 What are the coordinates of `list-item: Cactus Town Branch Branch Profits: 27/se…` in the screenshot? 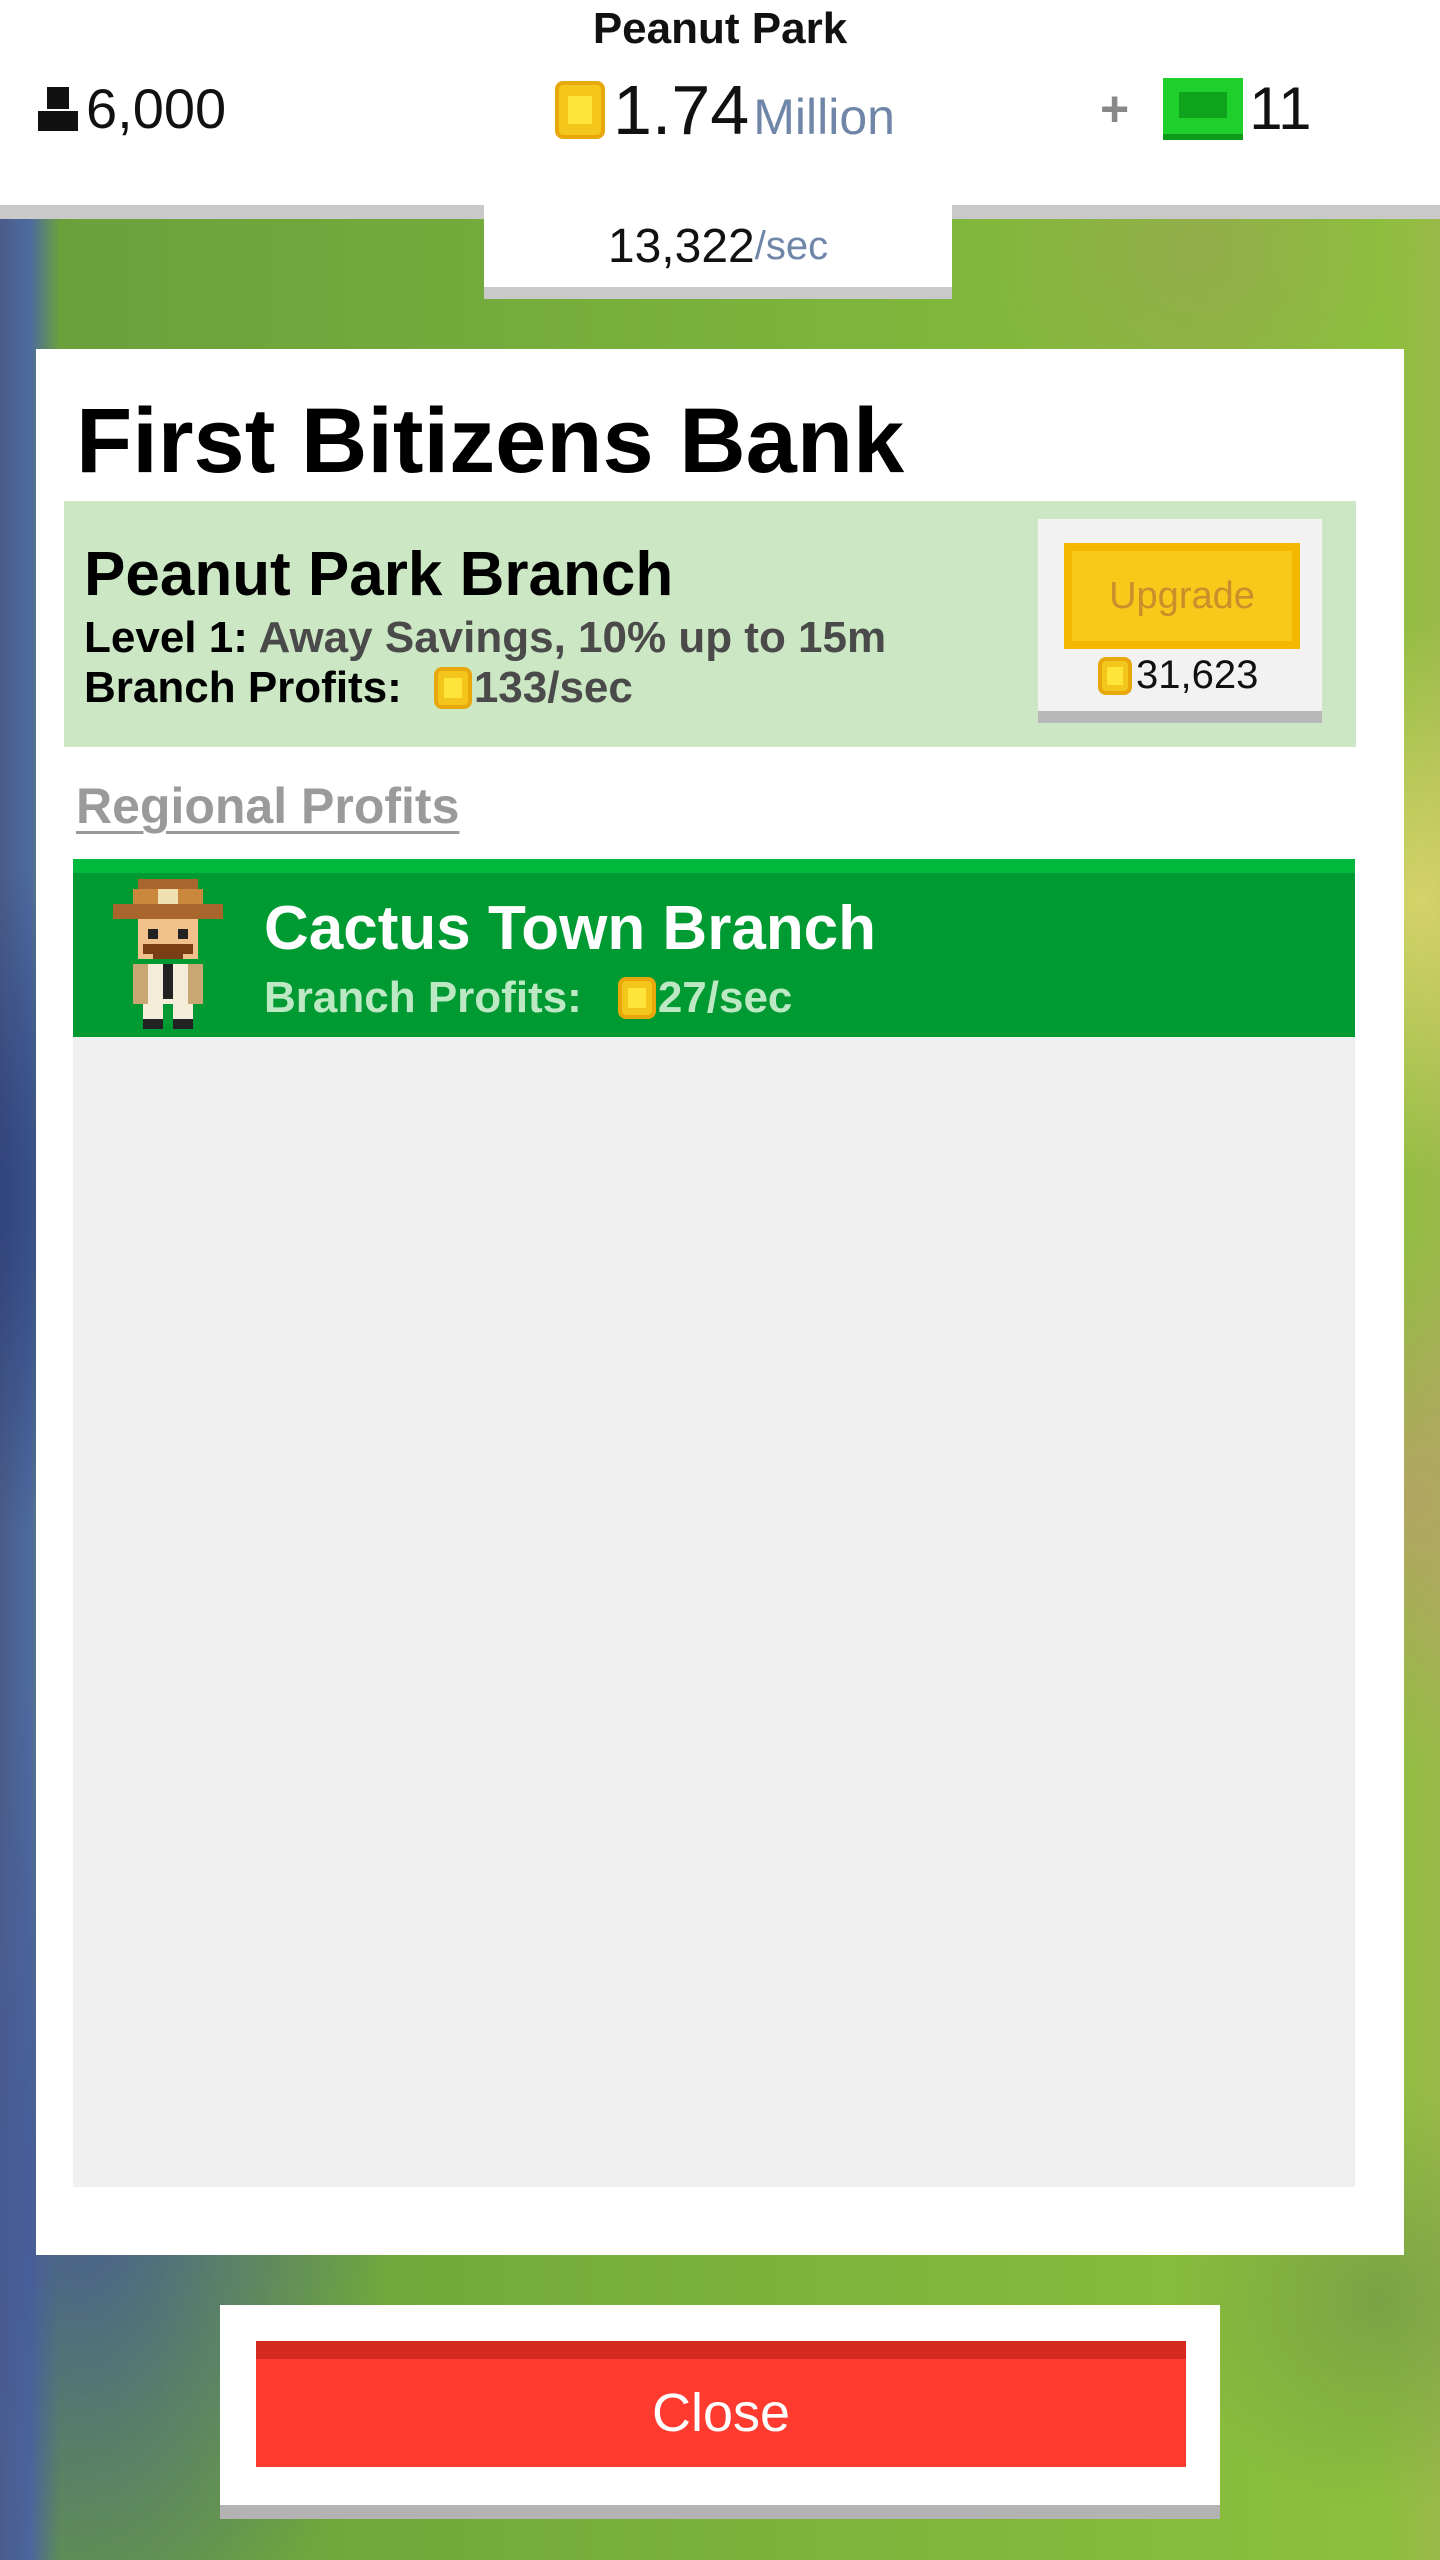 It's located at (714, 948).